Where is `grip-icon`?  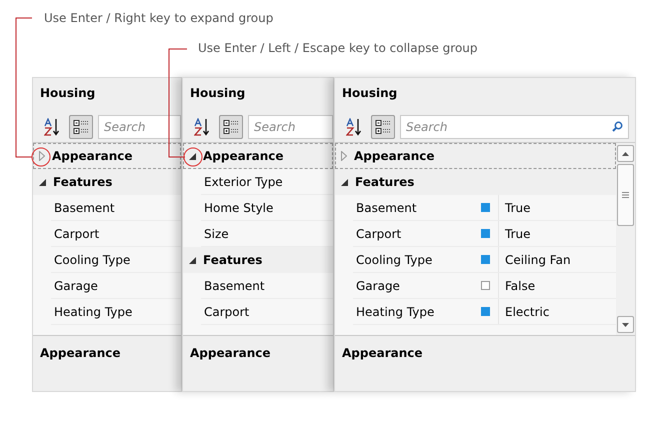
grip-icon is located at coordinates (625, 195).